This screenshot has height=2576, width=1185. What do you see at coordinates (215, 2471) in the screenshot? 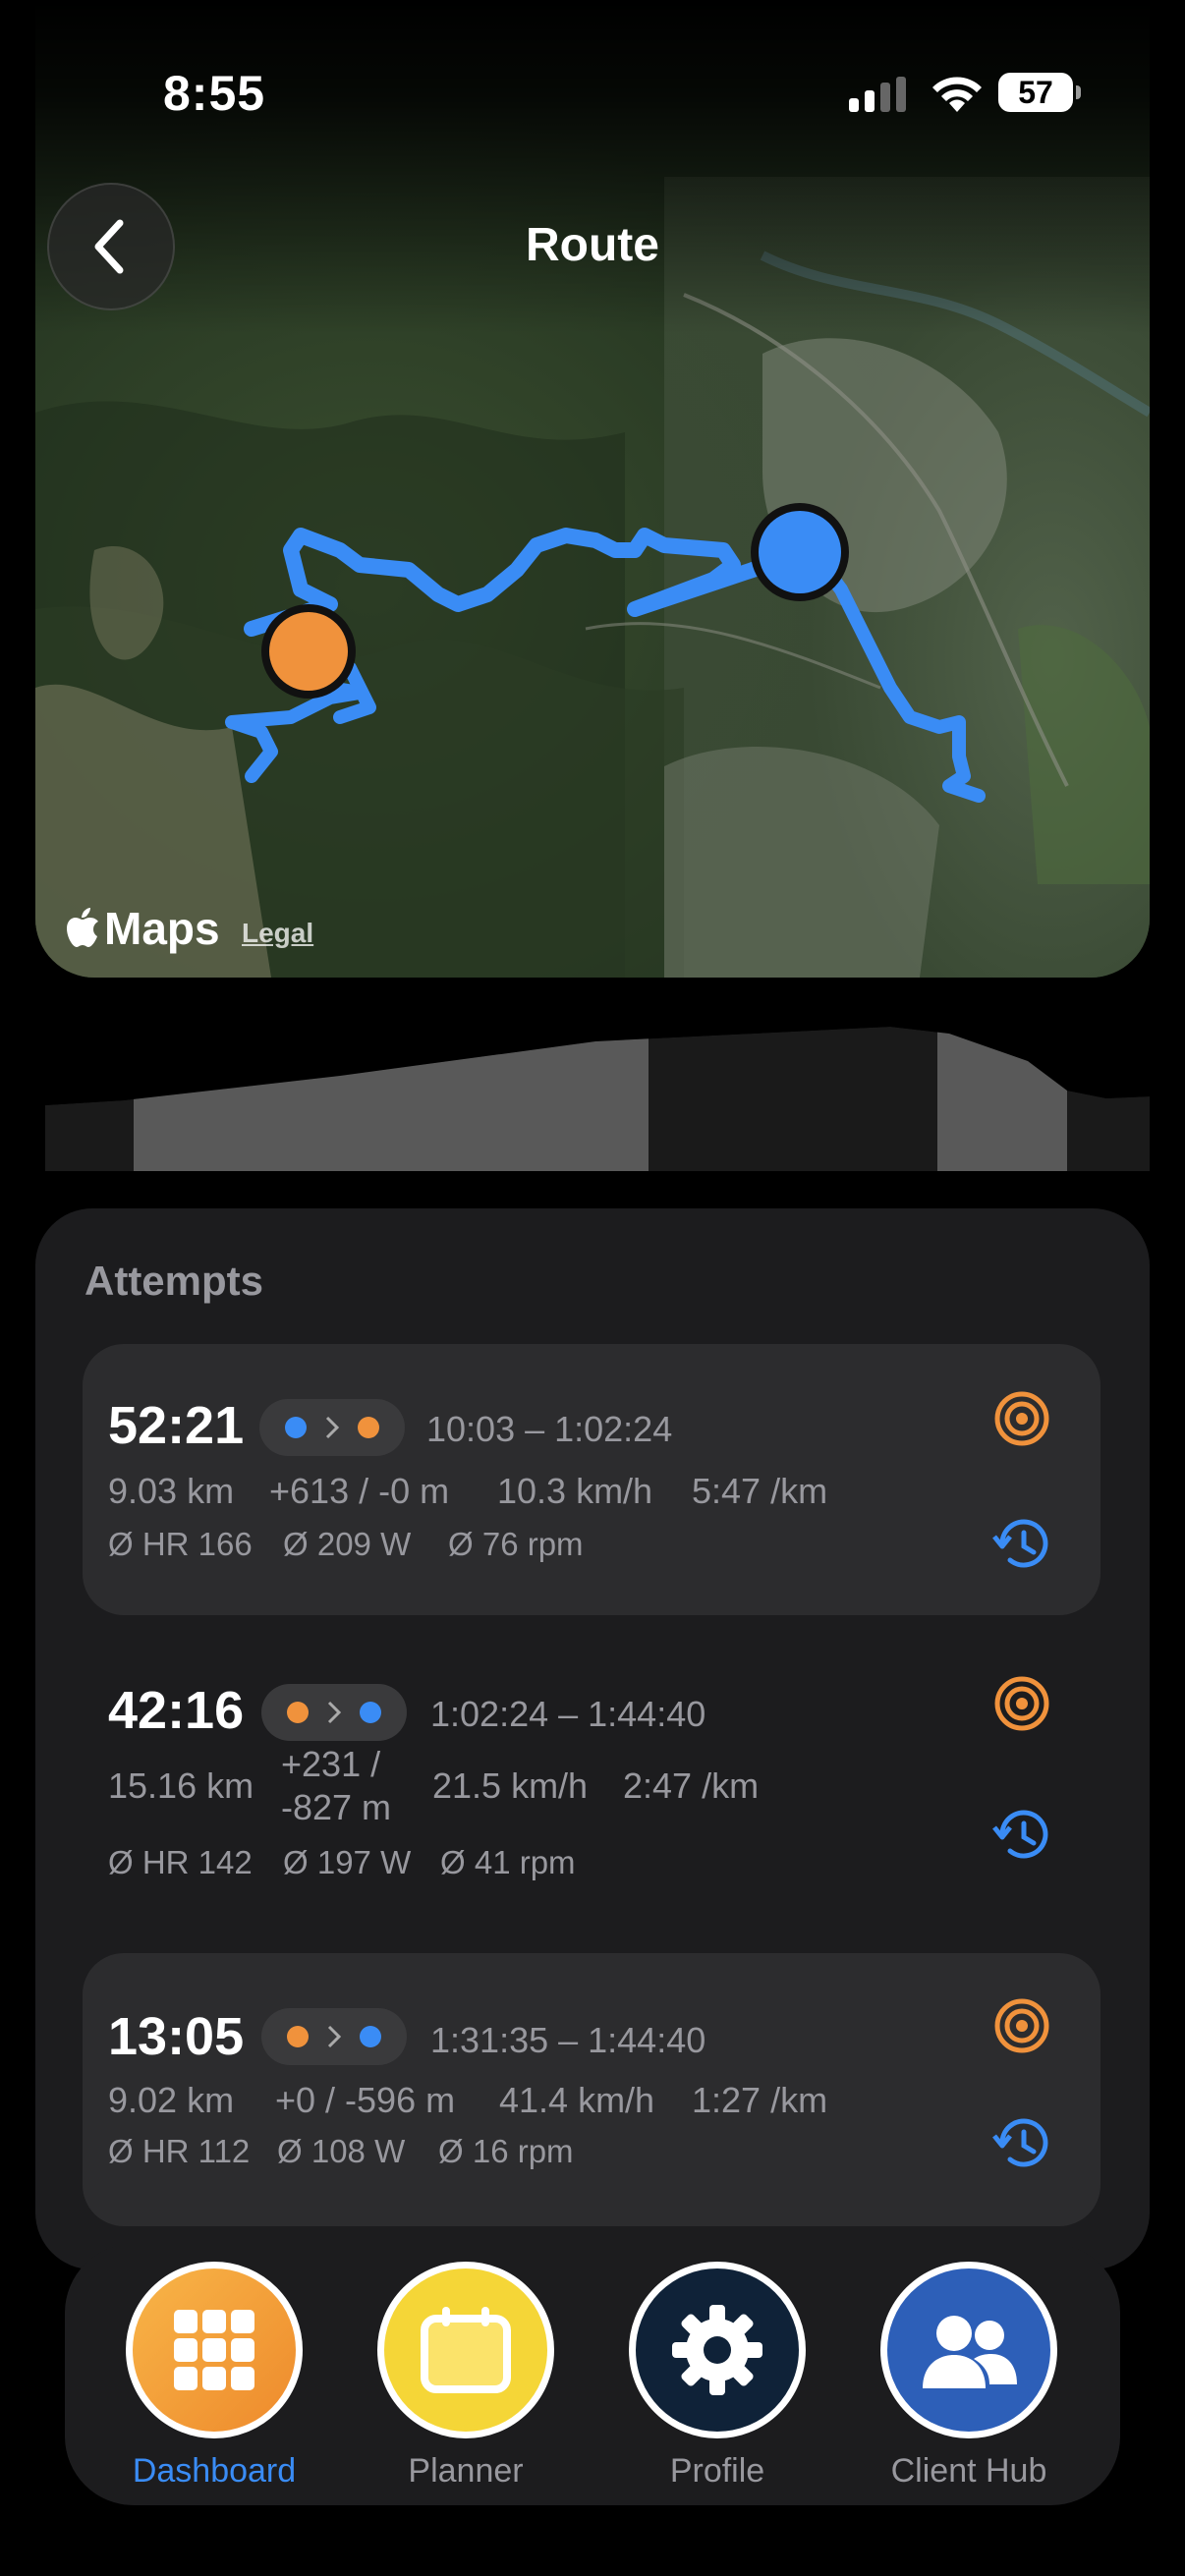
I see `tab-dashboard-label: Dashboard` at bounding box center [215, 2471].